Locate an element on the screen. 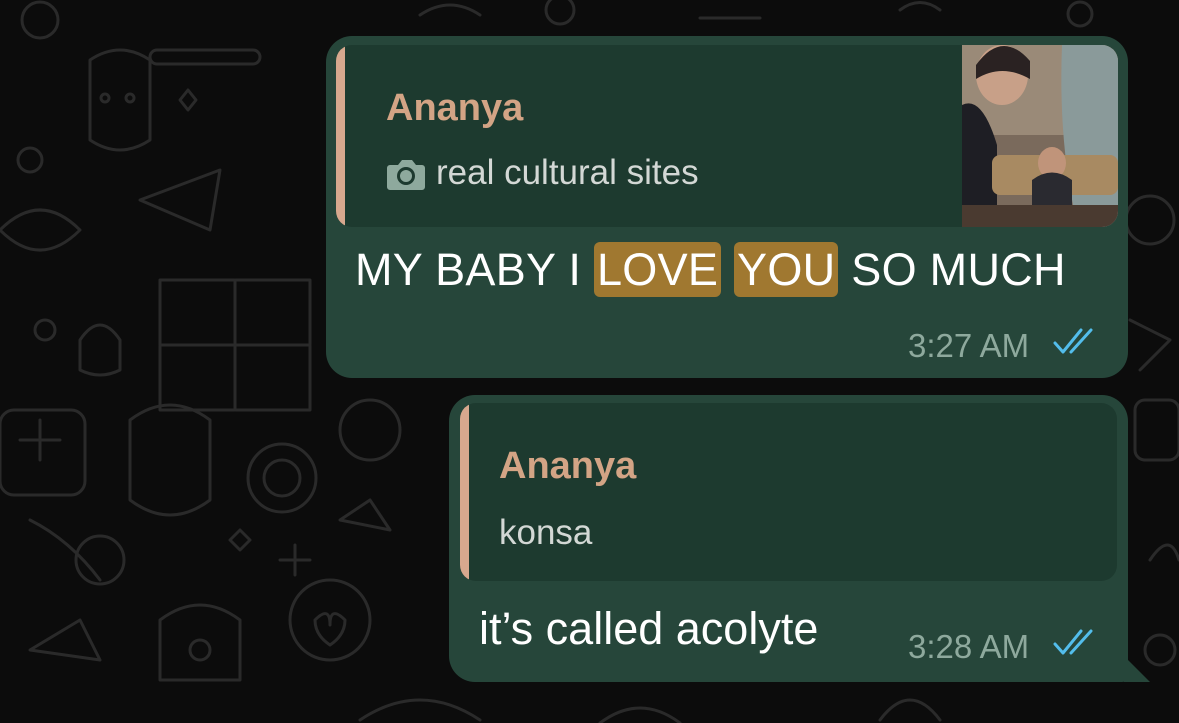  quote-text: konsa is located at coordinates (546, 532).